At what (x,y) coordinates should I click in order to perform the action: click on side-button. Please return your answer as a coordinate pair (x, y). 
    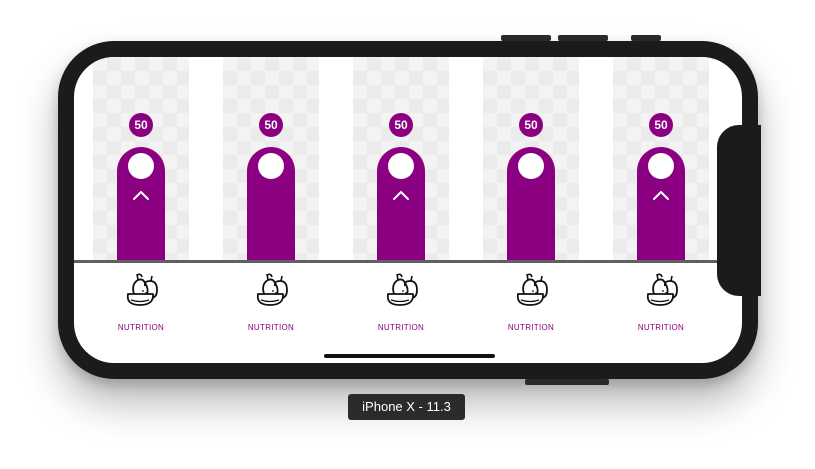
    Looking at the image, I should click on (567, 382).